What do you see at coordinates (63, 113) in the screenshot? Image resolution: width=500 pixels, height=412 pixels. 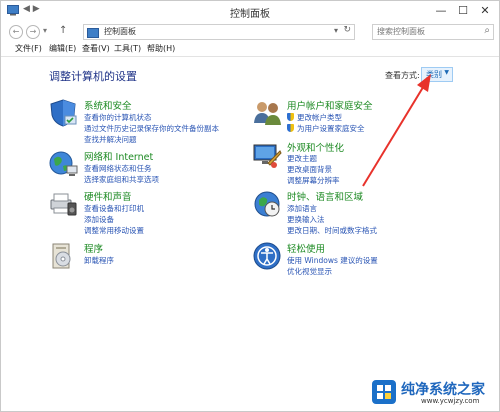 I see `system-security-icon` at bounding box center [63, 113].